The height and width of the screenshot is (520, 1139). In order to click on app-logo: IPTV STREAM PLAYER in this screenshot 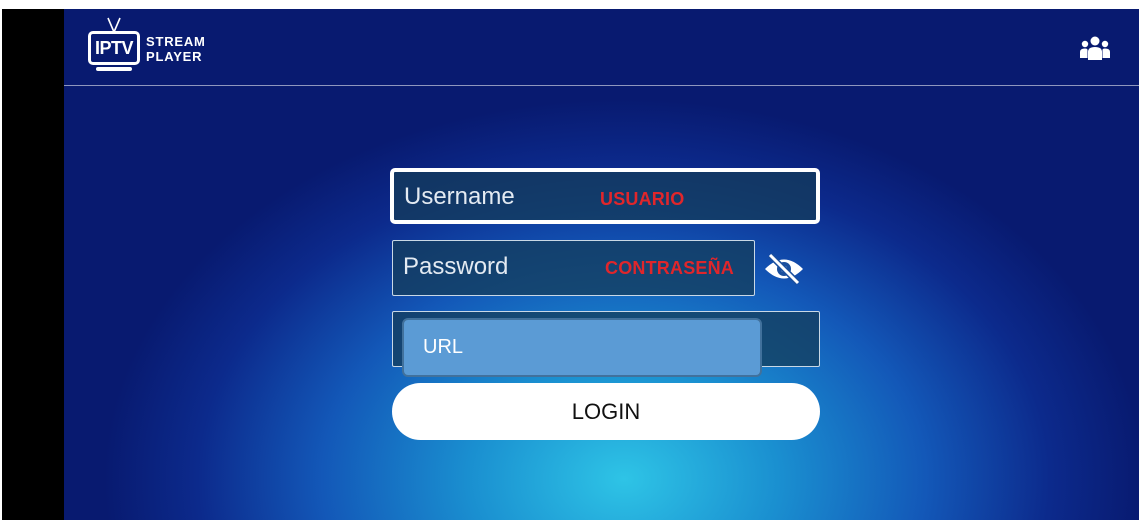, I will do `click(163, 47)`.